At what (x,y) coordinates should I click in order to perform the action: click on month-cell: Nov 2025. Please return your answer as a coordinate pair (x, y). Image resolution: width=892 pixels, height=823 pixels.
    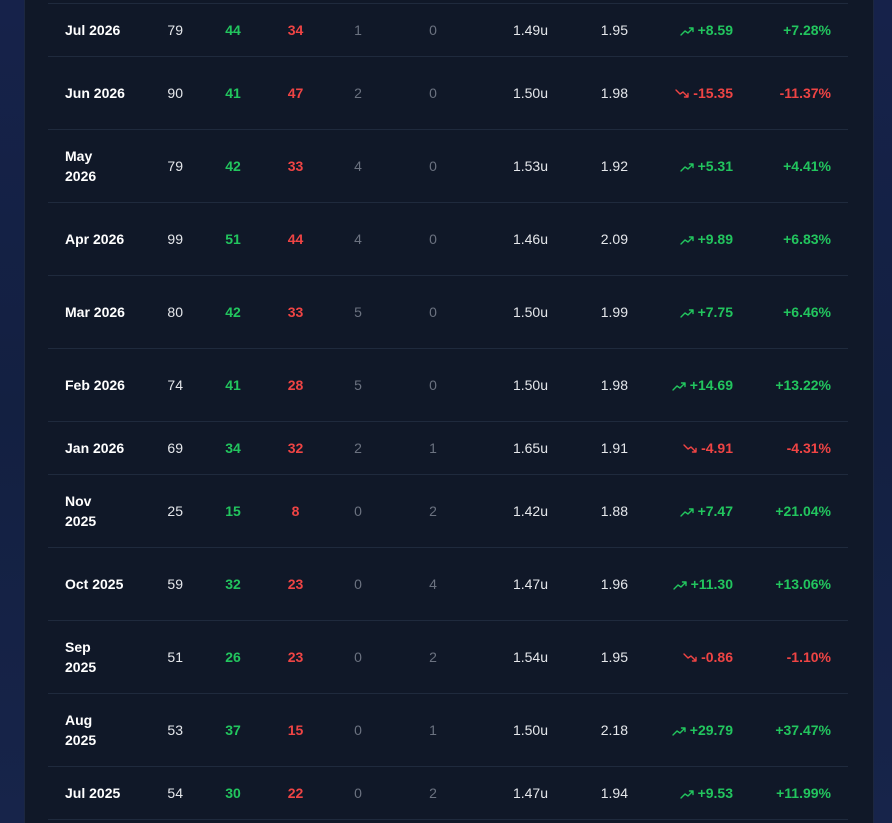
    Looking at the image, I should click on (93, 511).